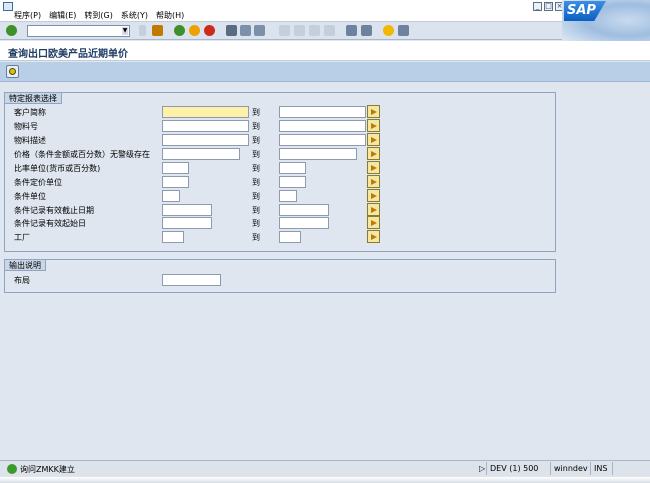 The height and width of the screenshot is (483, 650). What do you see at coordinates (30, 196) in the screenshot?
I see `field-label: 条件单位` at bounding box center [30, 196].